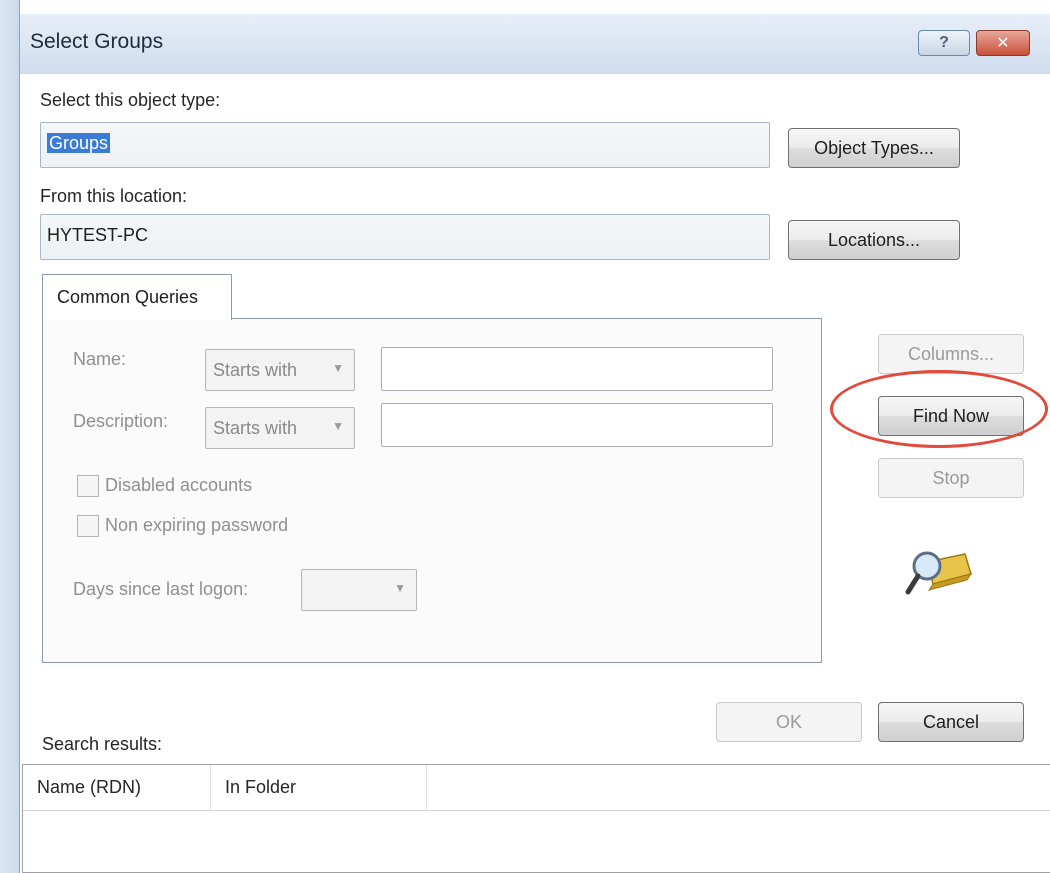 This screenshot has height=873, width=1050. What do you see at coordinates (137, 297) in the screenshot?
I see `tab-common-queries: Common Queries` at bounding box center [137, 297].